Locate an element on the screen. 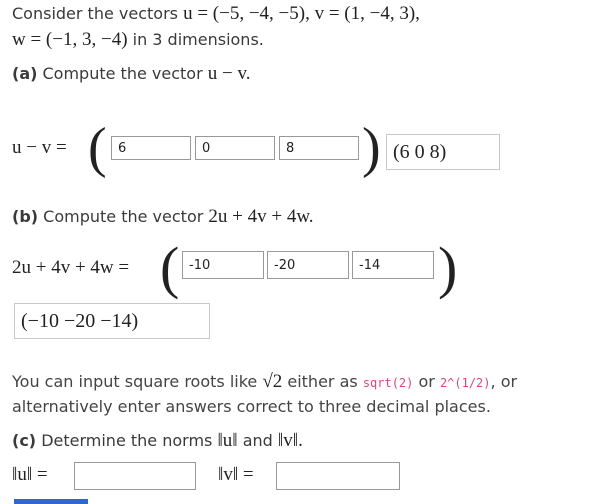 Image resolution: width=602 pixels, height=504 pixels. hint-text-c: or is located at coordinates (426, 381).